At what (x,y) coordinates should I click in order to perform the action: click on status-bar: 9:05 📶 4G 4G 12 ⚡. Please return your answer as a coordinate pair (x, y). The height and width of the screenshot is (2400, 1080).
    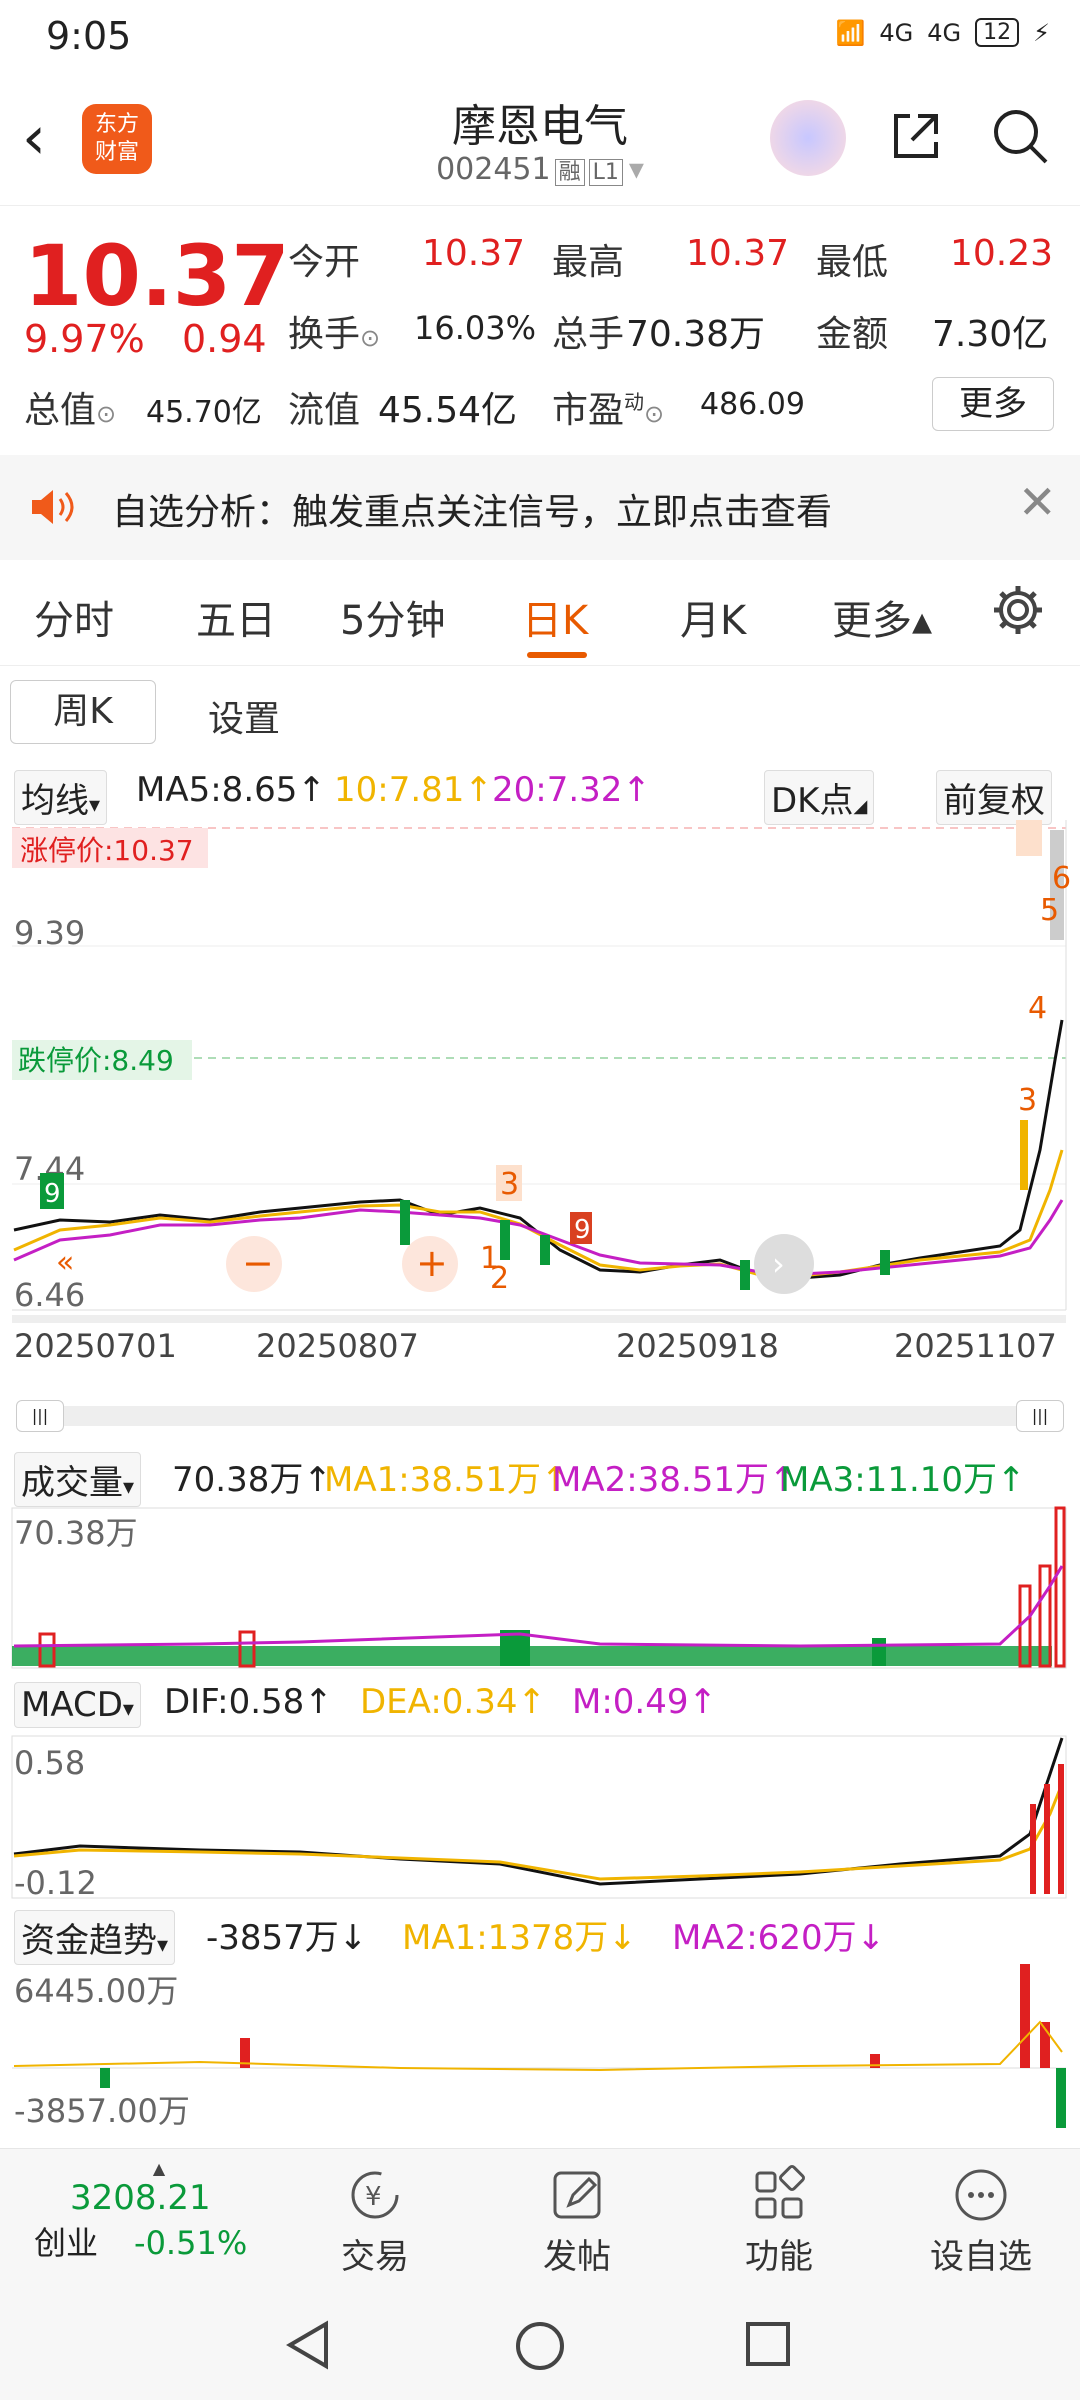
    Looking at the image, I should click on (540, 36).